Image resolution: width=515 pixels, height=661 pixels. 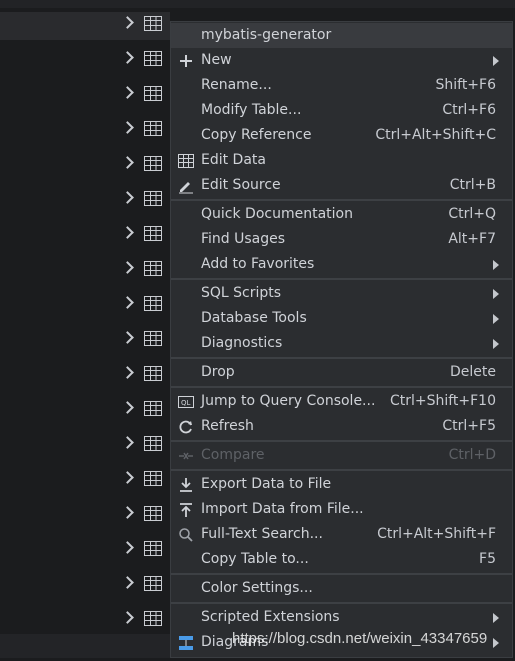 What do you see at coordinates (341, 343) in the screenshot?
I see `menu-item-diagnostics: Diagnostics` at bounding box center [341, 343].